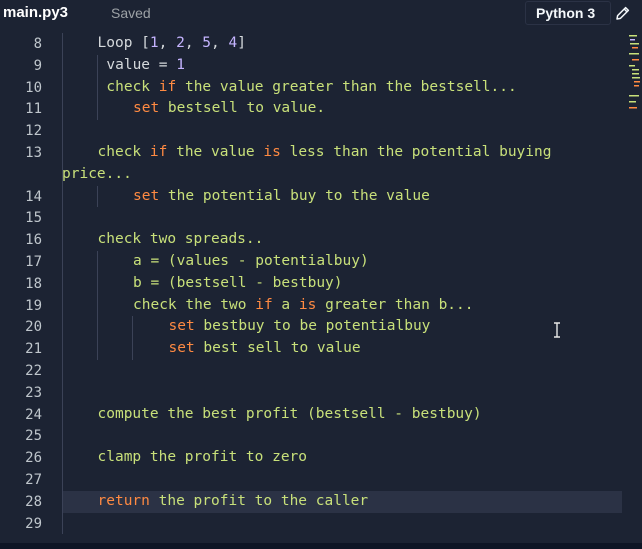 This screenshot has width=642, height=549. I want to click on line-number: 24, so click(33, 414).